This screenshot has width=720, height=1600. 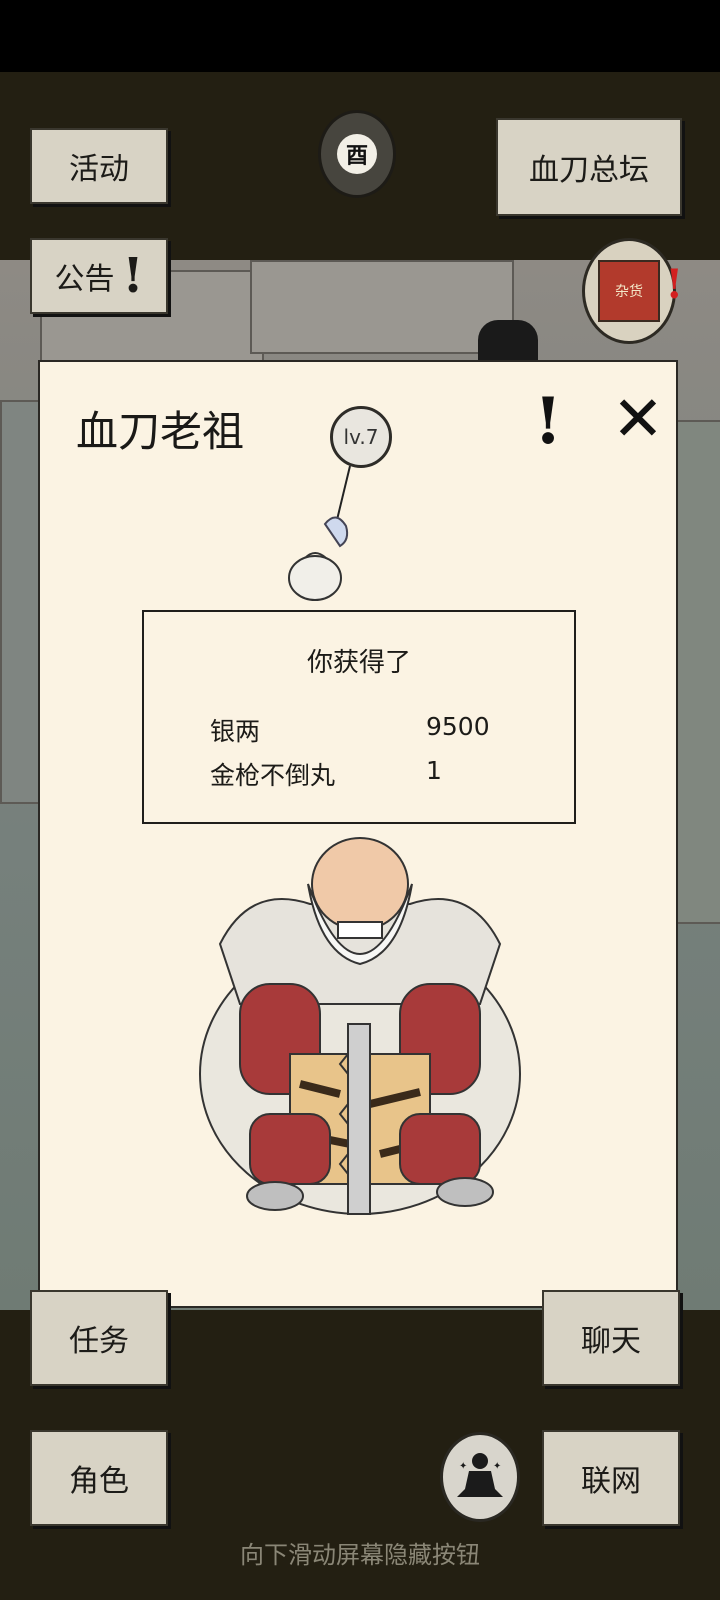 I want to click on meditation-icon: ✦ ✦, so click(x=480, y=1477).